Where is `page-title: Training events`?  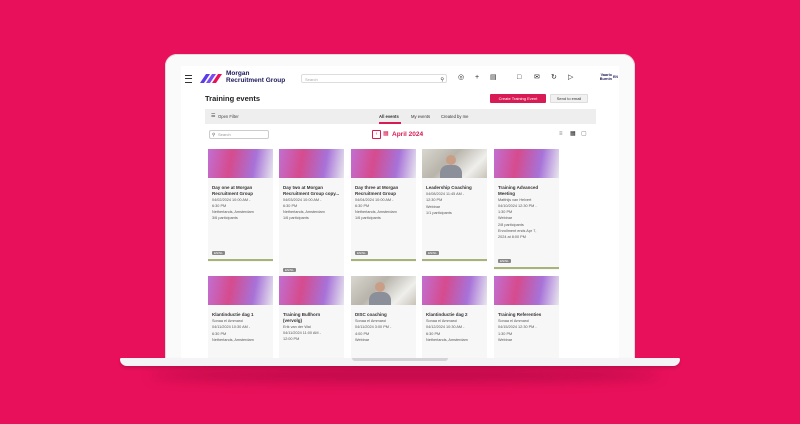 page-title: Training events is located at coordinates (233, 98).